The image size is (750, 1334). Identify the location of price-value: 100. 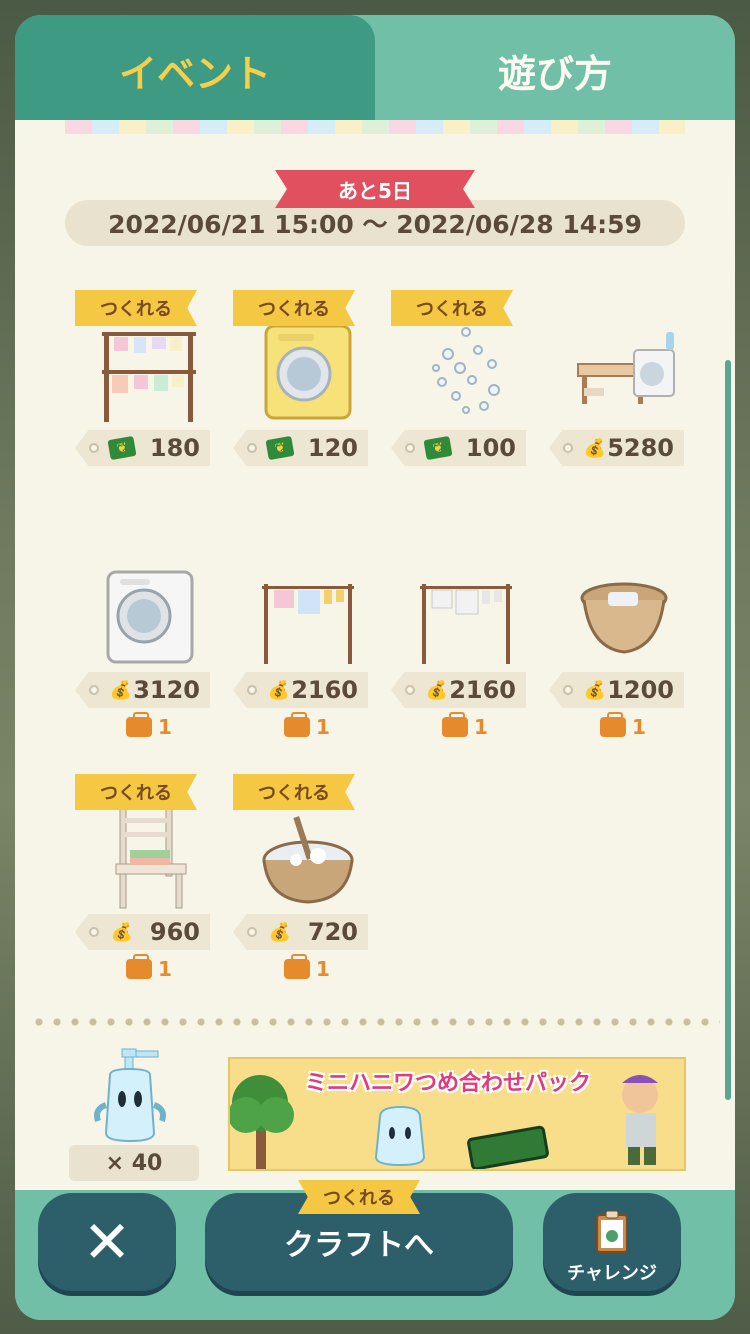
(490, 448).